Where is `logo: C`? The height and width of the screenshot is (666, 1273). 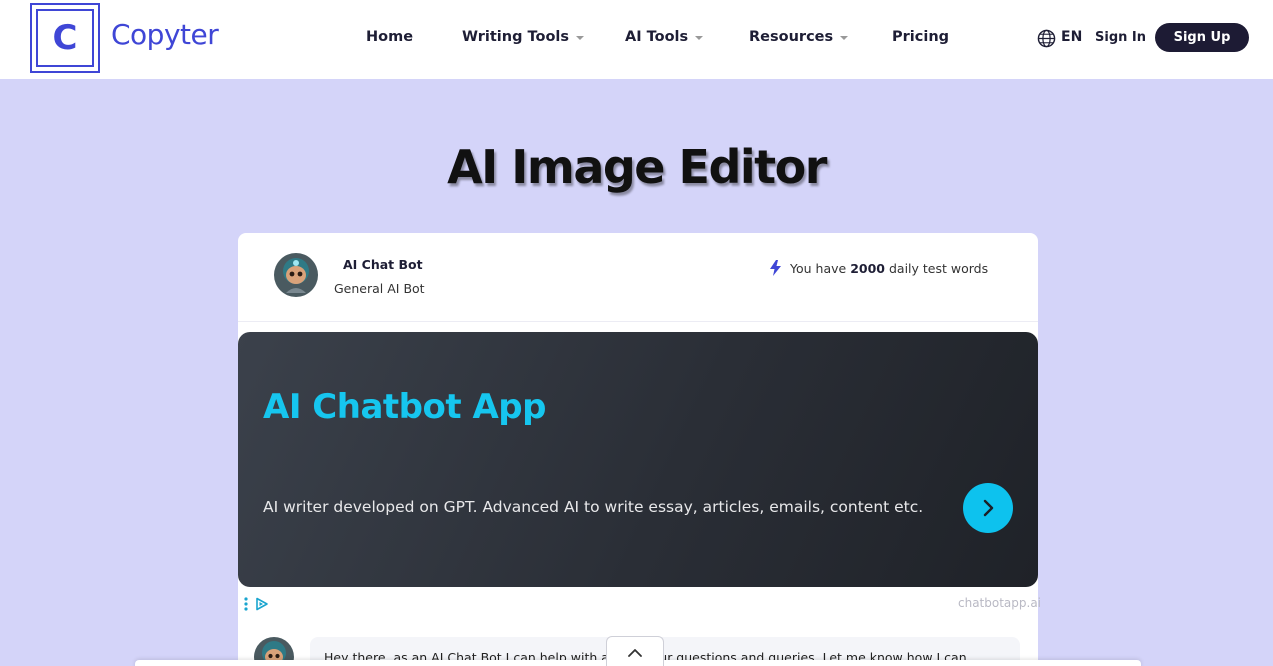
logo: C is located at coordinates (65, 38).